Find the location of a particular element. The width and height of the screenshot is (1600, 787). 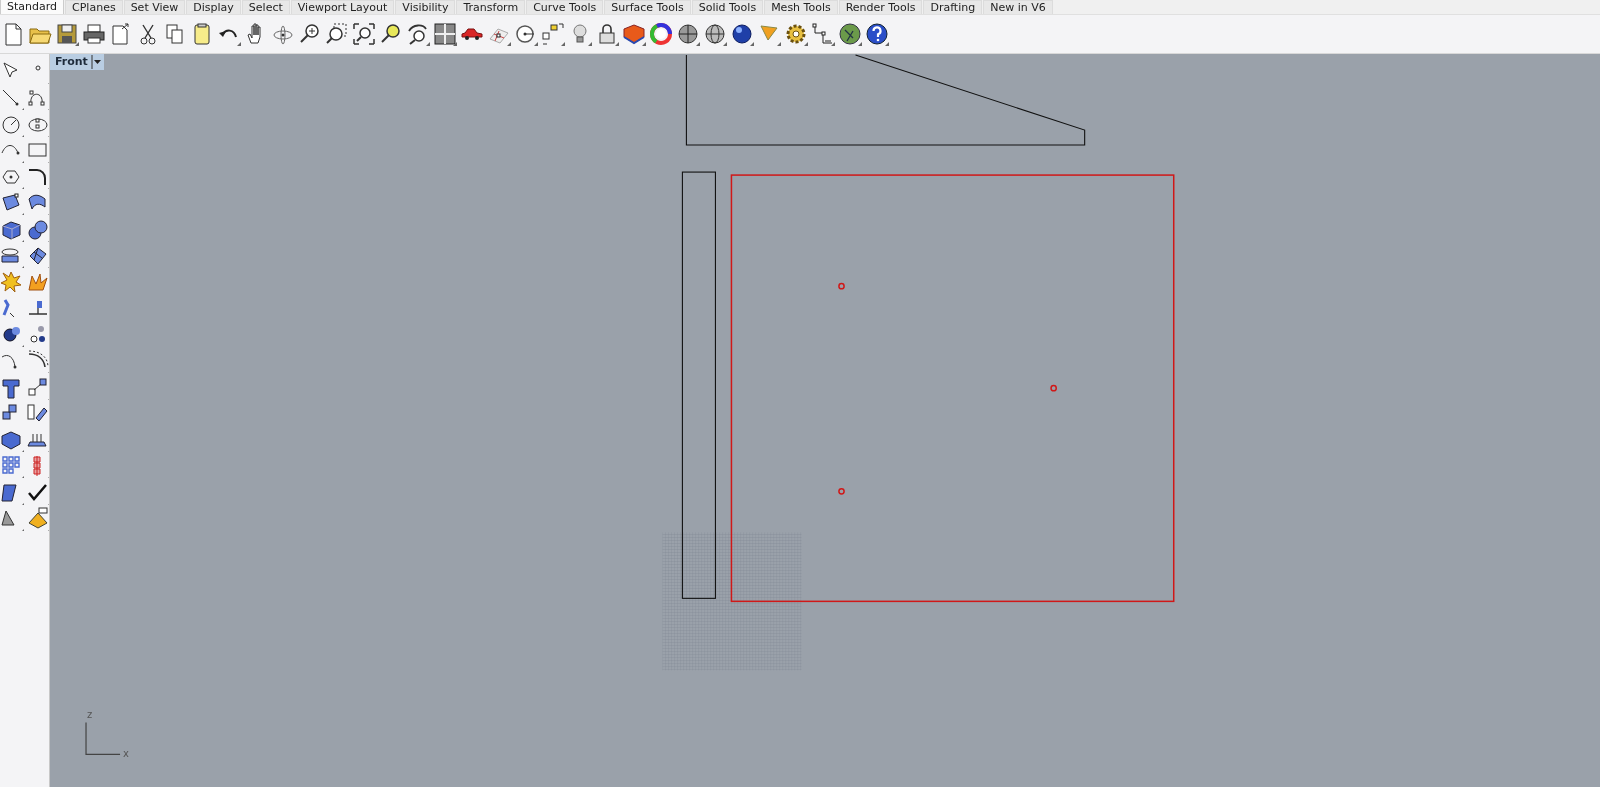

shaded-sphere-icon is located at coordinates (688, 34).